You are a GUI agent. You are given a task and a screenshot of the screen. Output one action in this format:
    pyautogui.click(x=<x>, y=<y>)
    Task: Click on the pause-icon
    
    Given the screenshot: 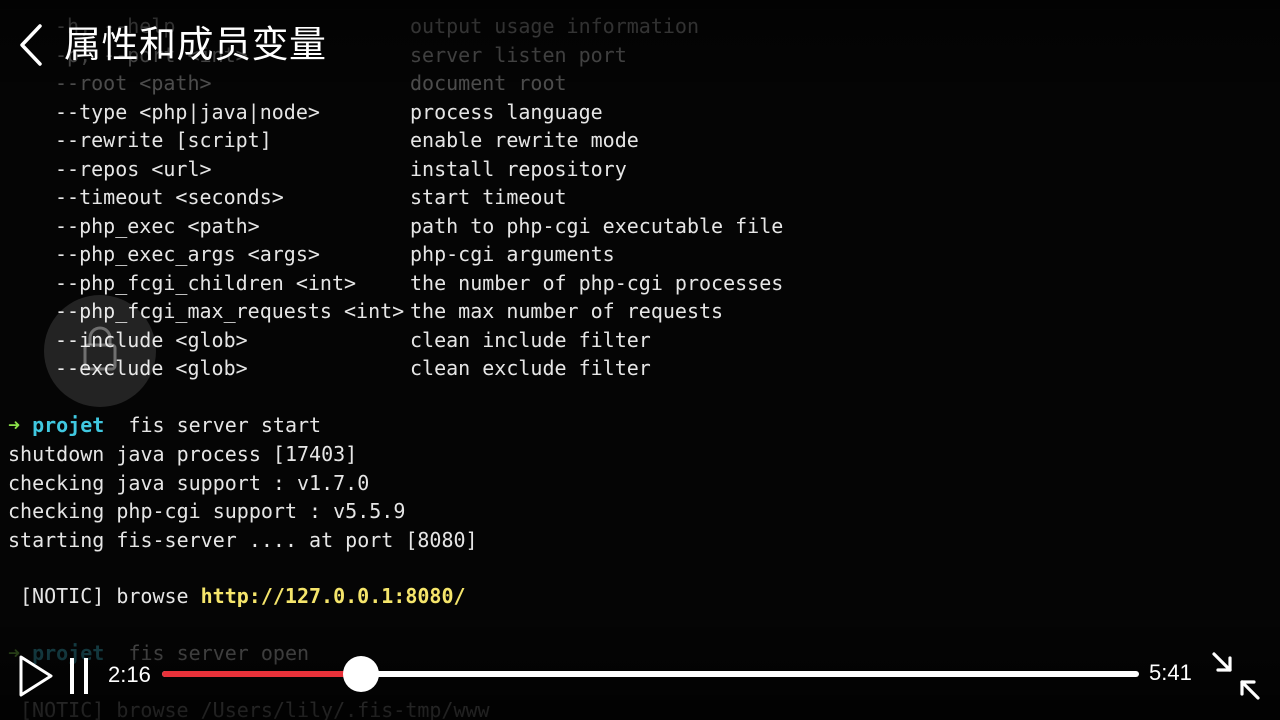 What is the action you would take?
    pyautogui.click(x=79, y=676)
    